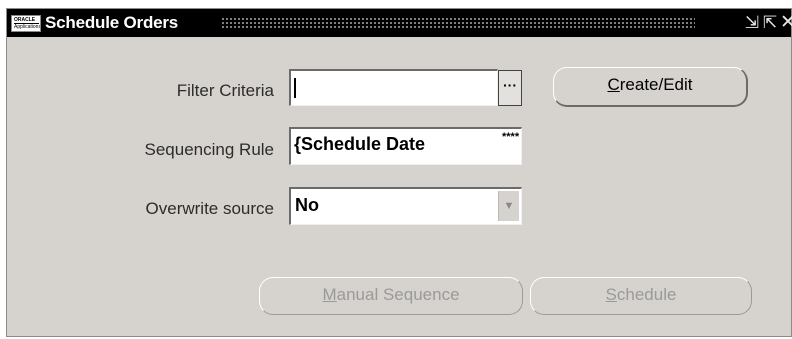  I want to click on sequencing-rule-label: Sequencing Rule, so click(209, 149).